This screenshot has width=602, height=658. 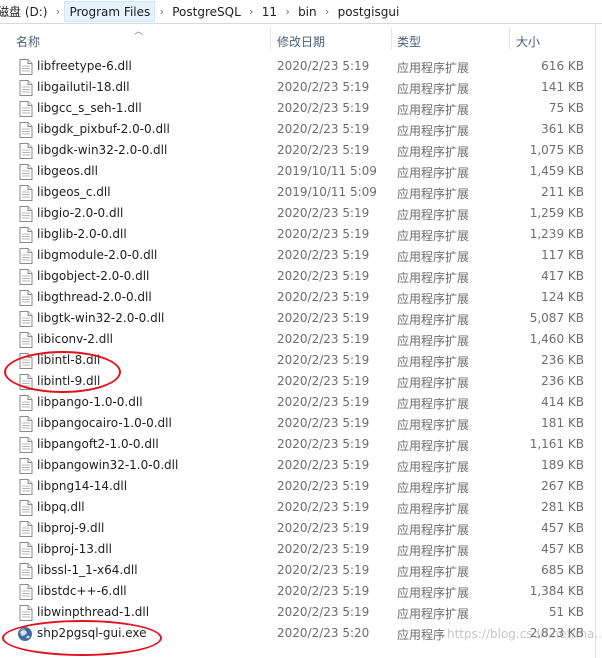 What do you see at coordinates (97, 255) in the screenshot?
I see `file-name: libgmodule-2.0-0.dll` at bounding box center [97, 255].